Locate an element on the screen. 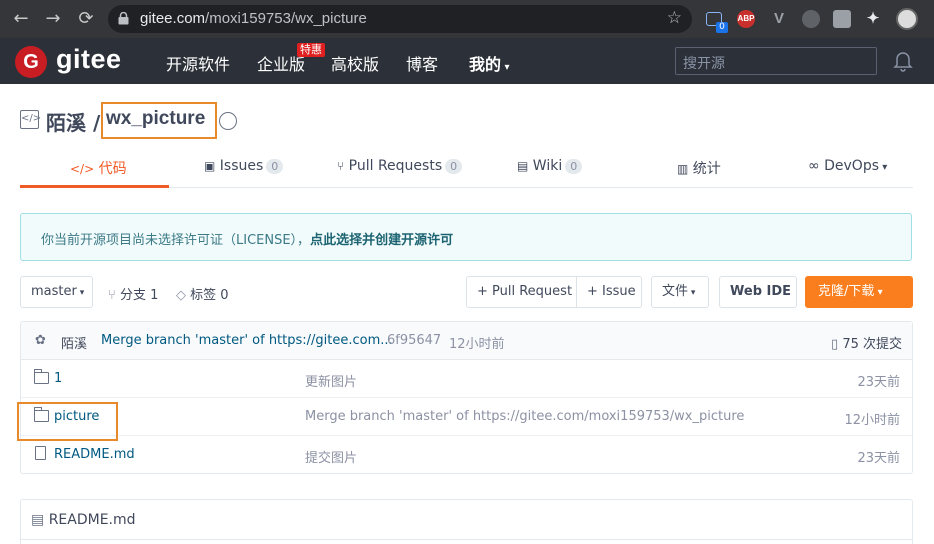 Image resolution: width=934 pixels, height=544 pixels. vimium-icon: V is located at coordinates (779, 19).